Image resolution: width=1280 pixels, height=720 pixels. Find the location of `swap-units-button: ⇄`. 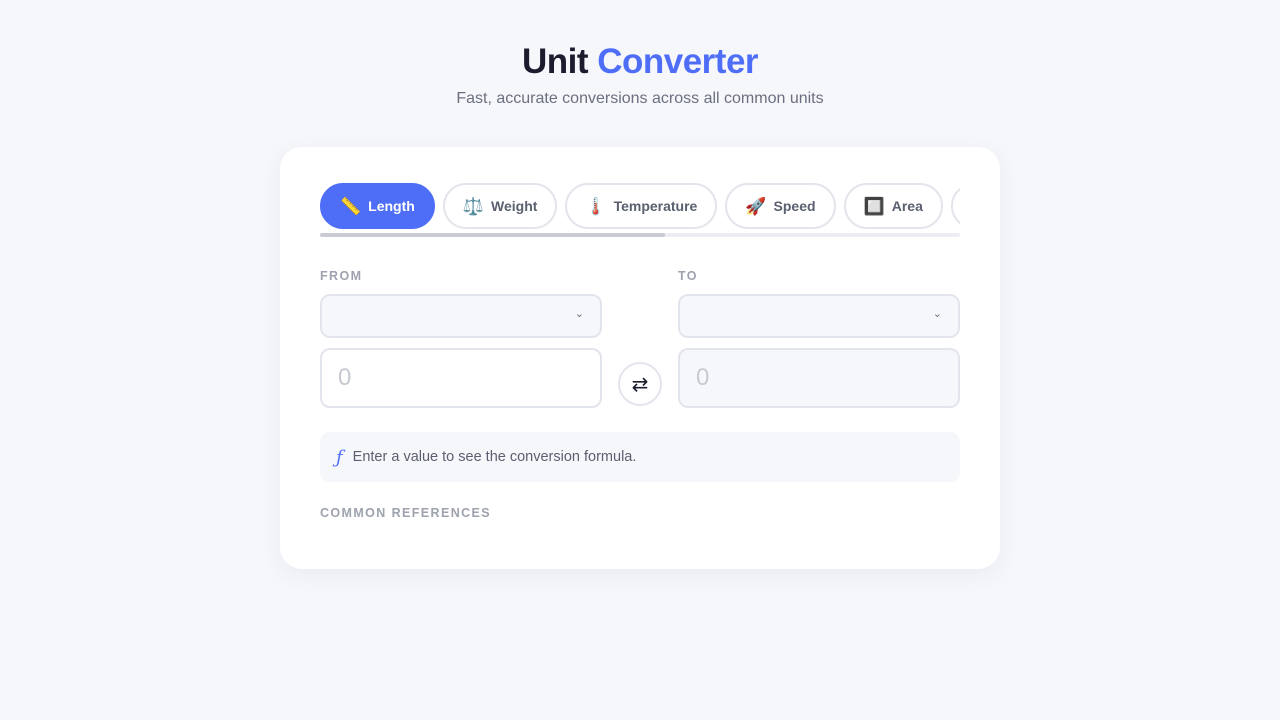

swap-units-button: ⇄ is located at coordinates (640, 384).